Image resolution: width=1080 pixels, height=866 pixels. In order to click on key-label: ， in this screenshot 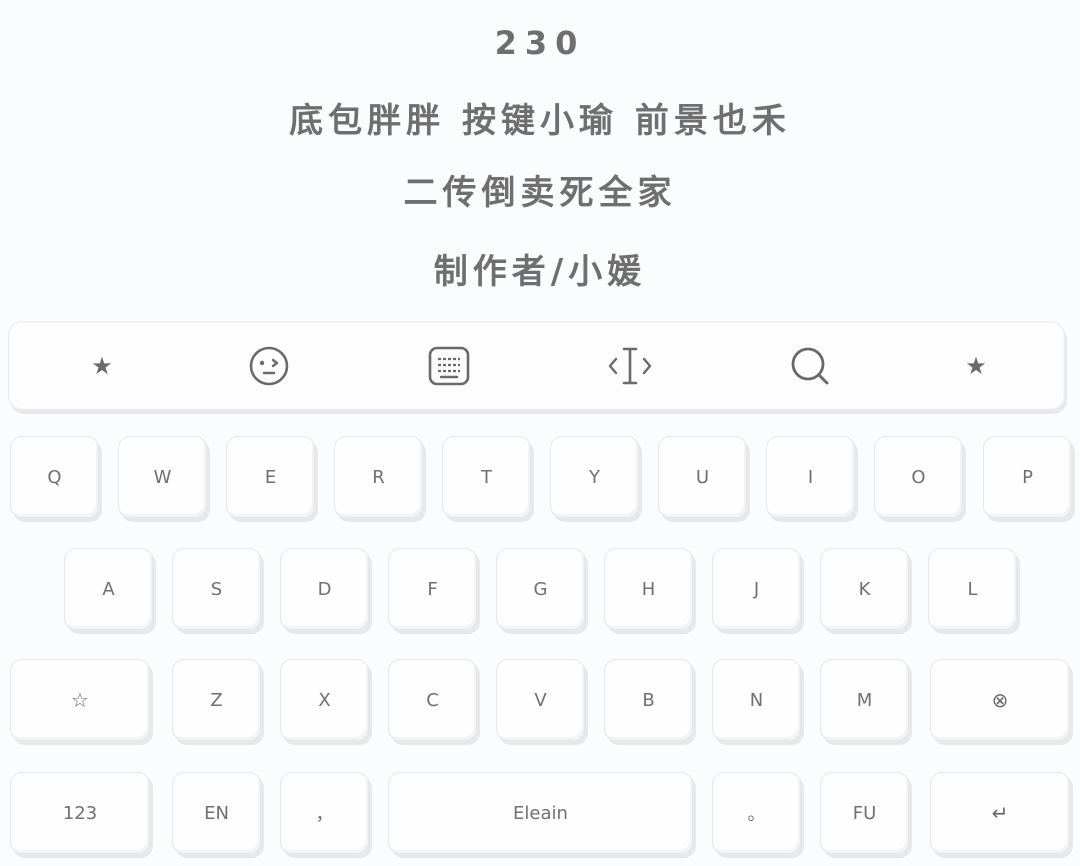, I will do `click(324, 814)`.